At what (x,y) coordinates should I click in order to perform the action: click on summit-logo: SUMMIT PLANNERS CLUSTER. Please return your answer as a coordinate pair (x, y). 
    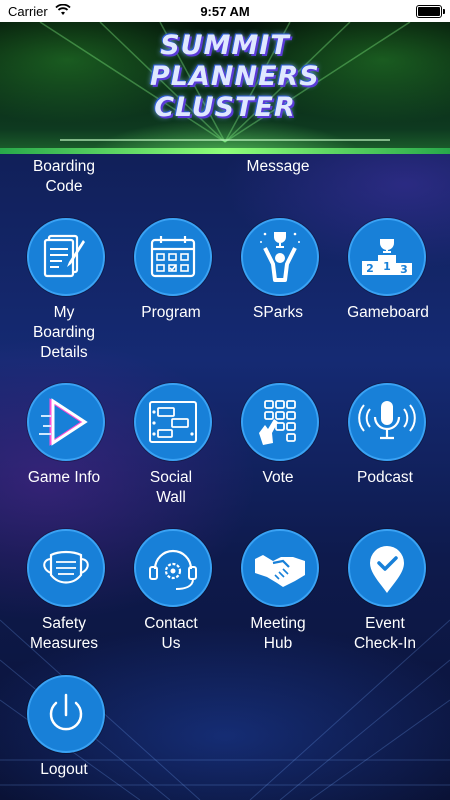
    Looking at the image, I should click on (235, 76).